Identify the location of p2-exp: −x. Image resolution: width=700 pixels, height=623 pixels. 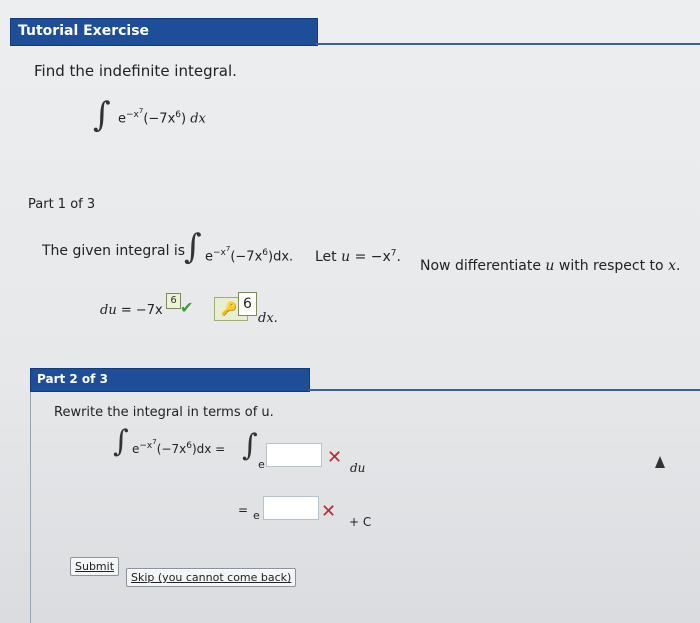
(146, 446).